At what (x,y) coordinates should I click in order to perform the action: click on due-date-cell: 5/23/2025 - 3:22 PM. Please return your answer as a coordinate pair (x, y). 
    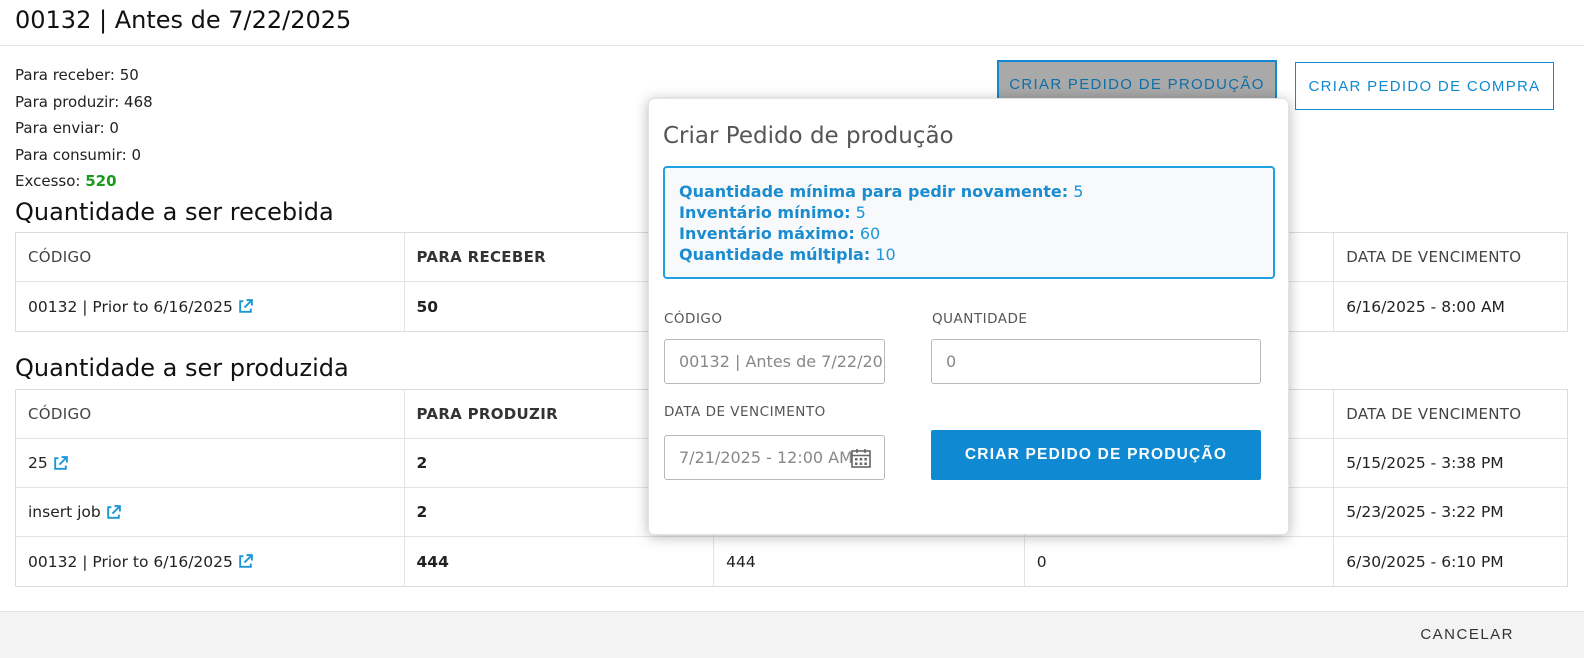
    Looking at the image, I should click on (1425, 512).